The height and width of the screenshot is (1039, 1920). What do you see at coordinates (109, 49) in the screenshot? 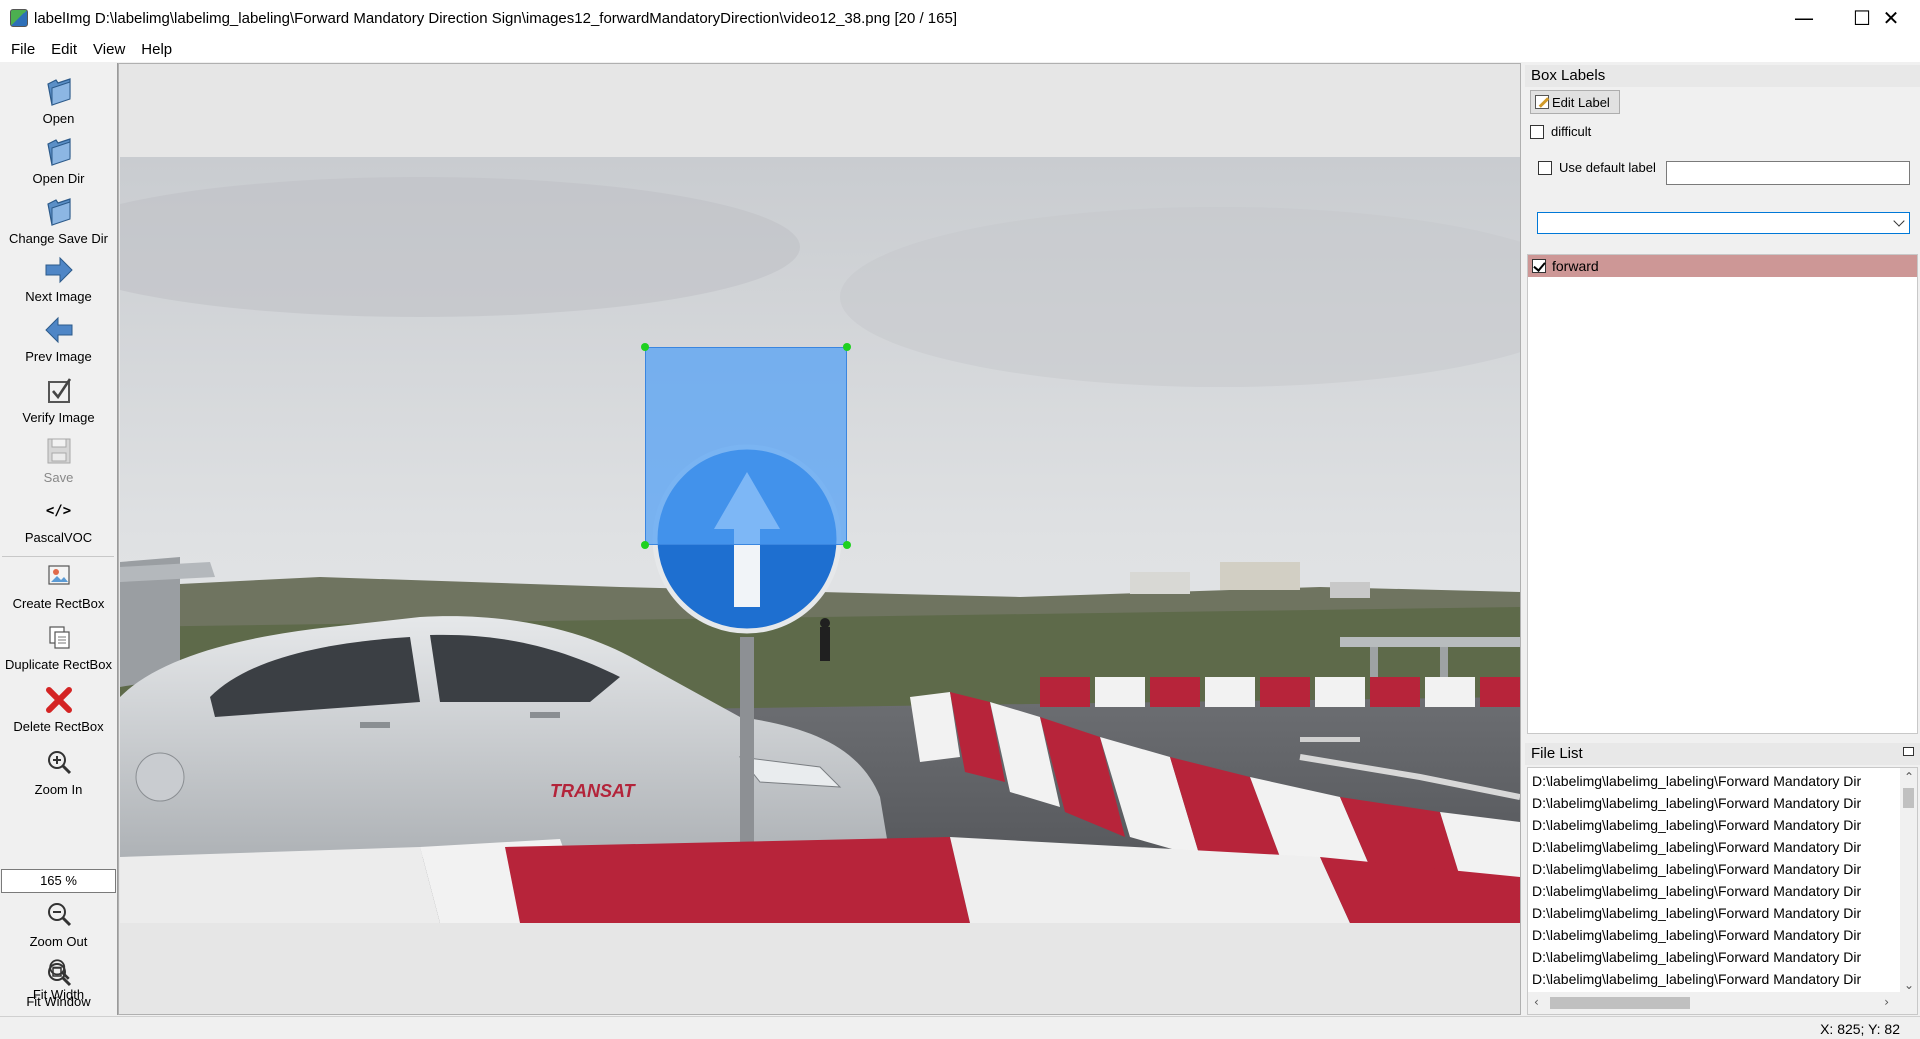
I see `menu-view: View` at bounding box center [109, 49].